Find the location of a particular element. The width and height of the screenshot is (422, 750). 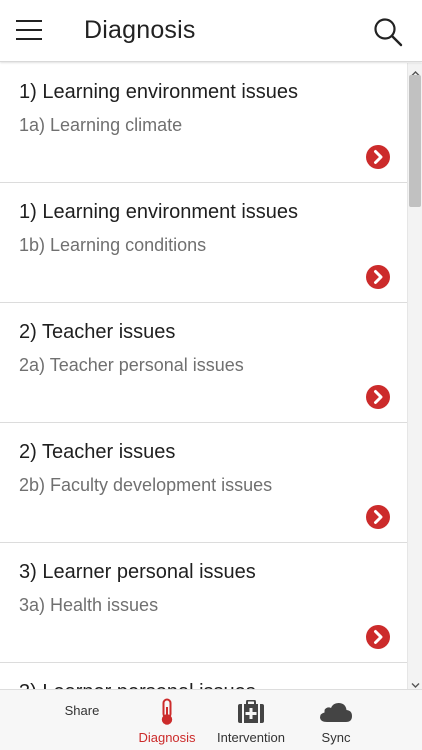

nav-item-share: Share is located at coordinates (82, 720).